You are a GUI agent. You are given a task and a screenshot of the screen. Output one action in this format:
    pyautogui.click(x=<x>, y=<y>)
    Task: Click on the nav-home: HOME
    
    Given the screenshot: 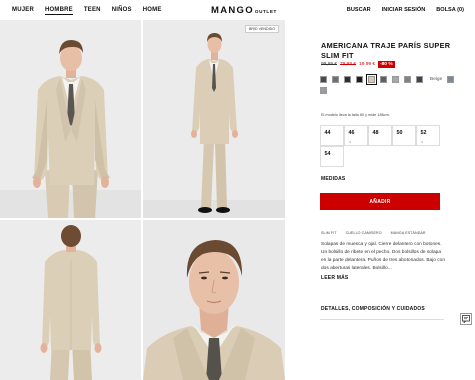 What is the action you would take?
    pyautogui.click(x=152, y=11)
    